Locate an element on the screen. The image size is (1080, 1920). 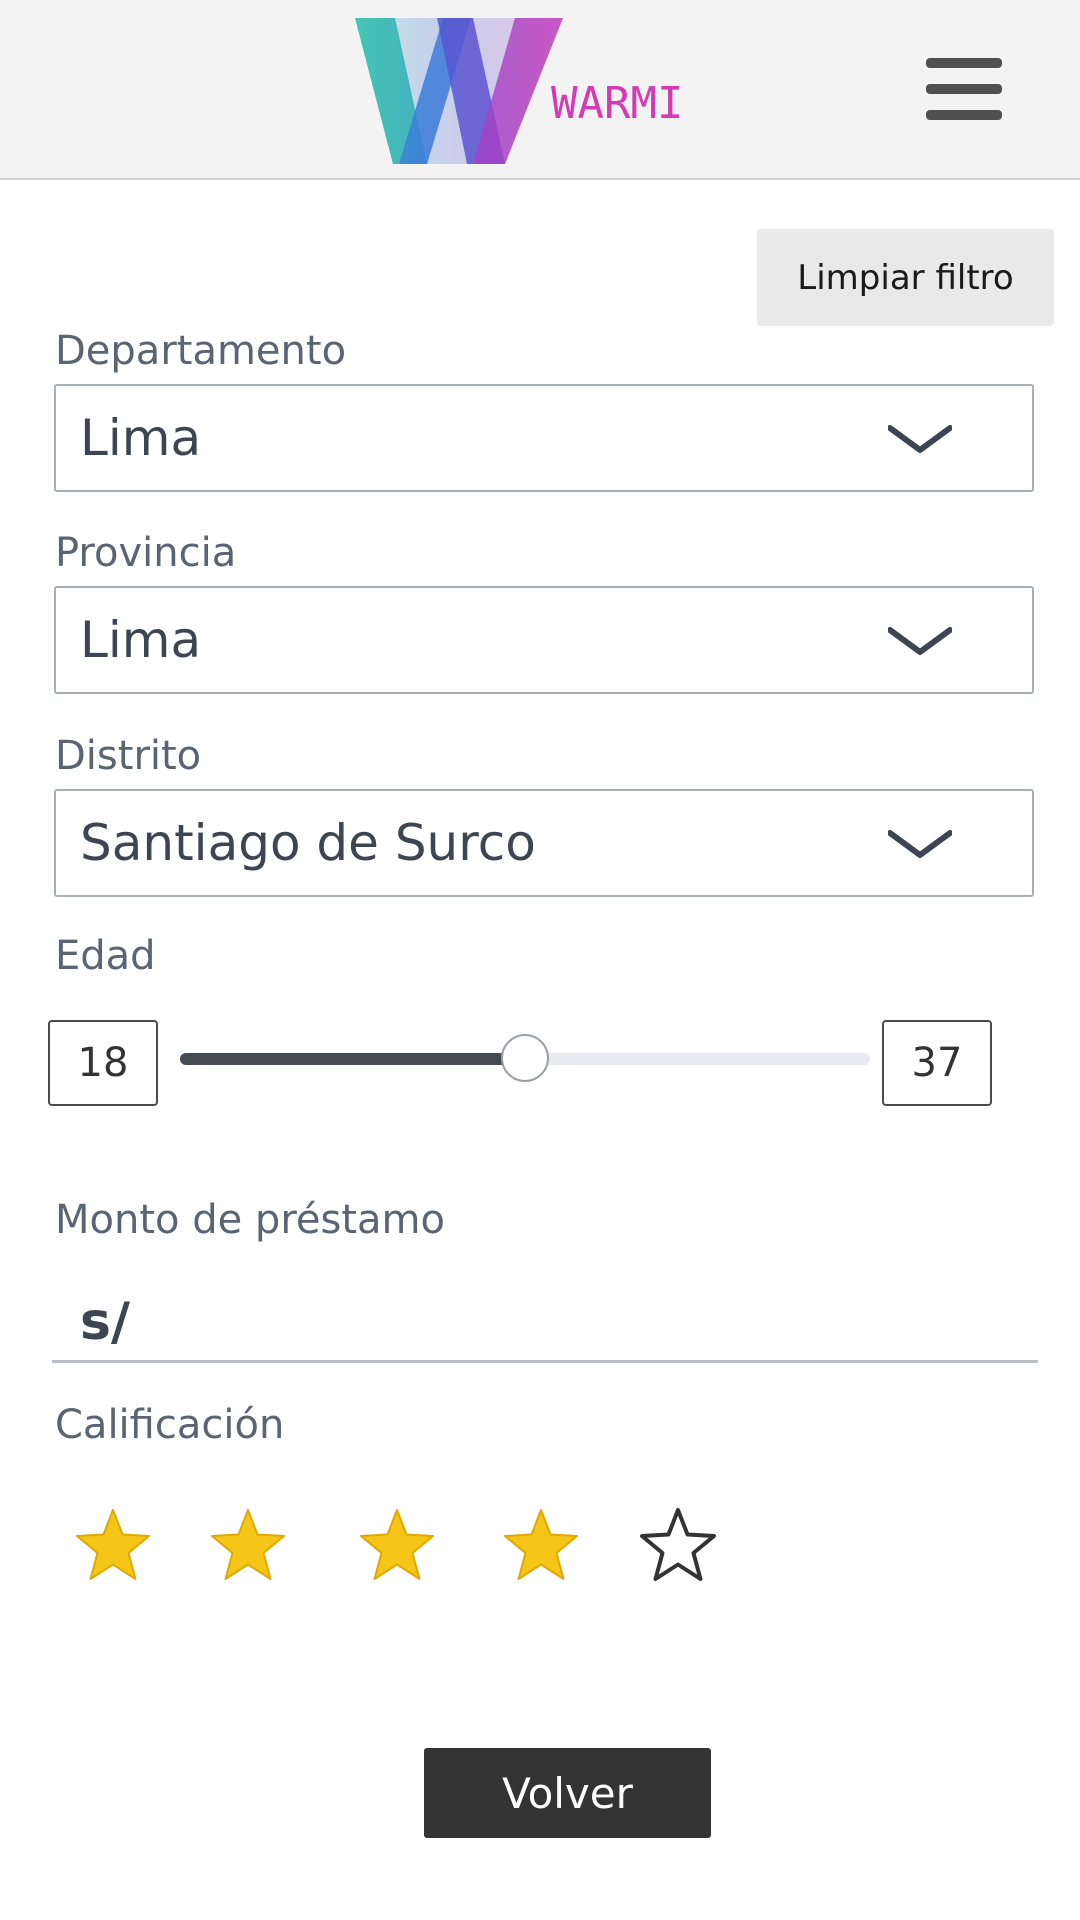
departamento-value: Lima is located at coordinates (141, 438).